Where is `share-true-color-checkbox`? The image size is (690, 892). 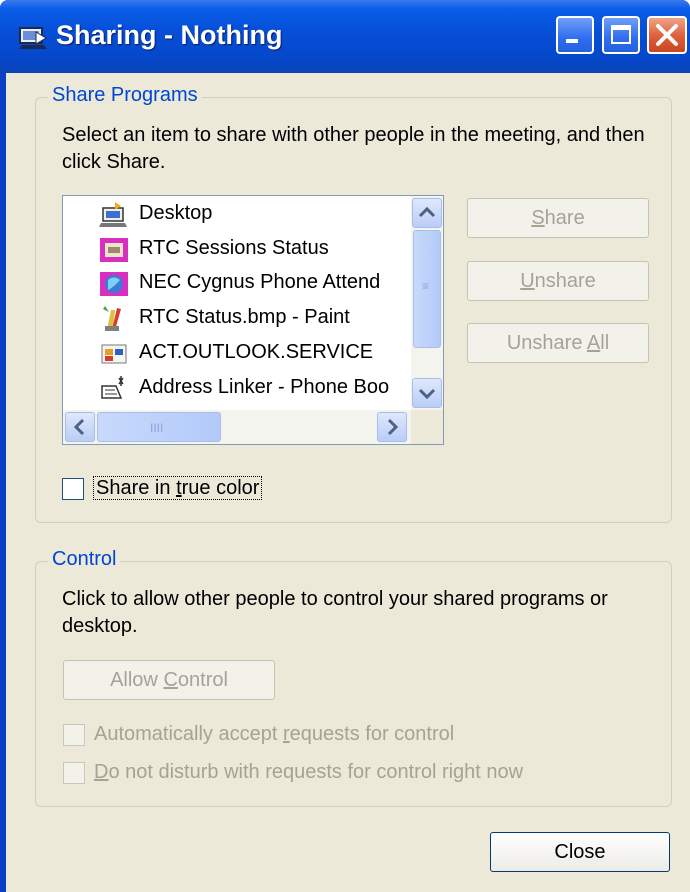
share-true-color-checkbox is located at coordinates (73, 489).